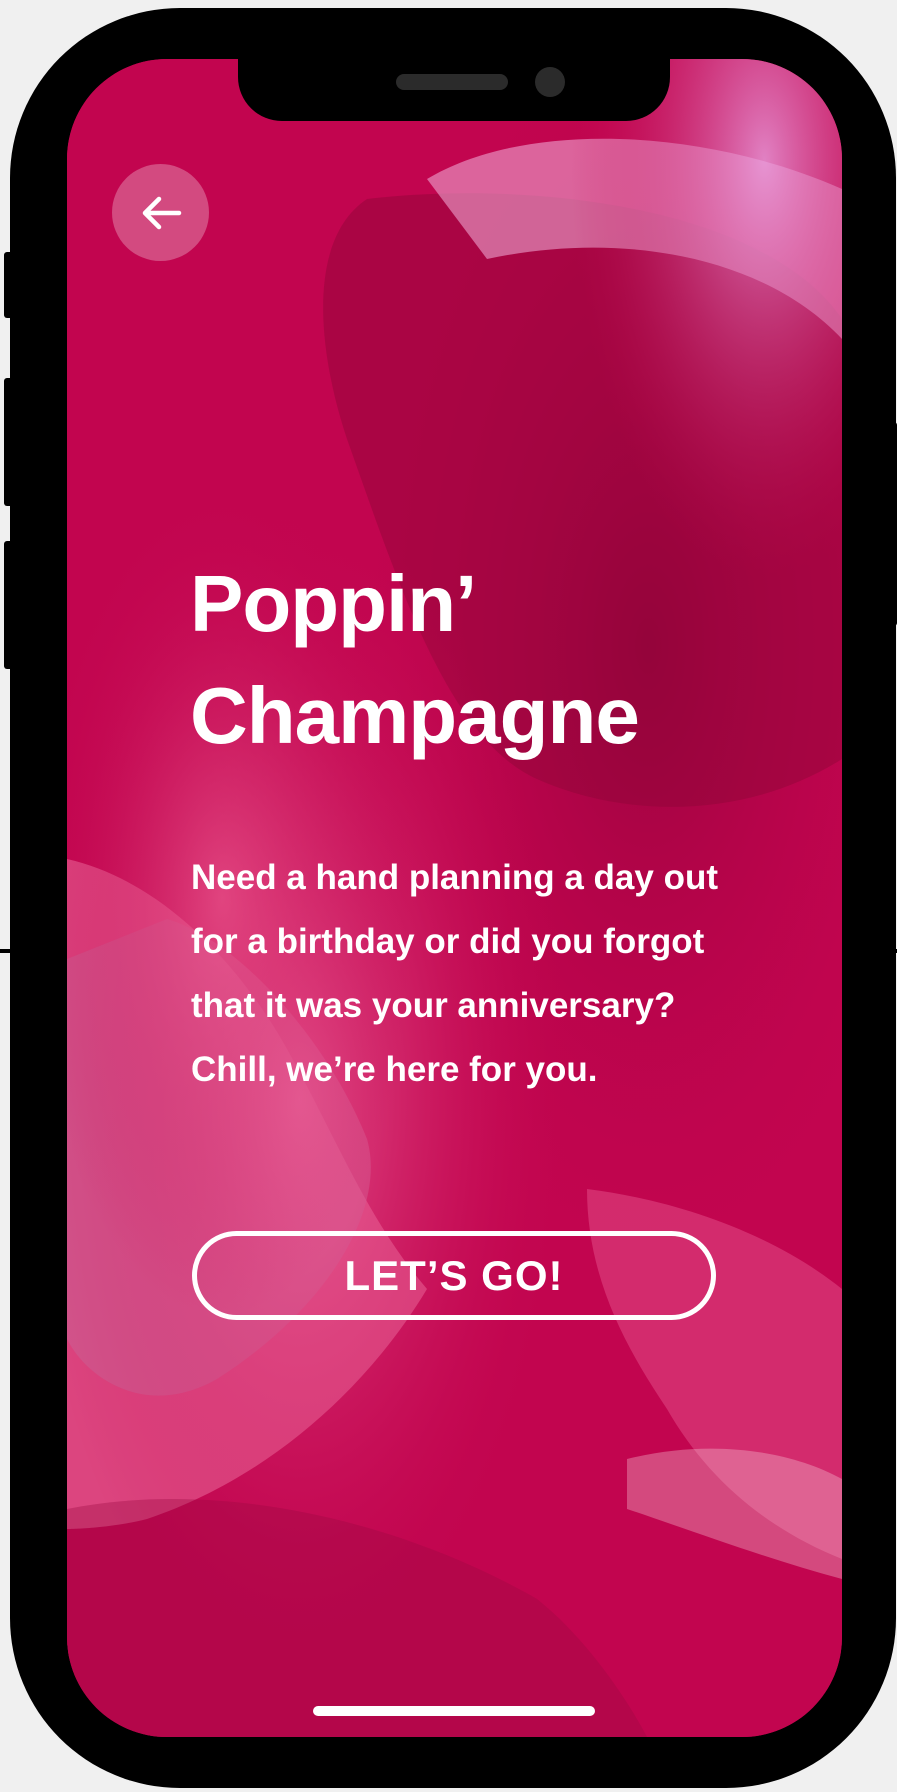 The width and height of the screenshot is (897, 1792). Describe the element at coordinates (9, 442) in the screenshot. I see `phone-volume-up-button` at that location.